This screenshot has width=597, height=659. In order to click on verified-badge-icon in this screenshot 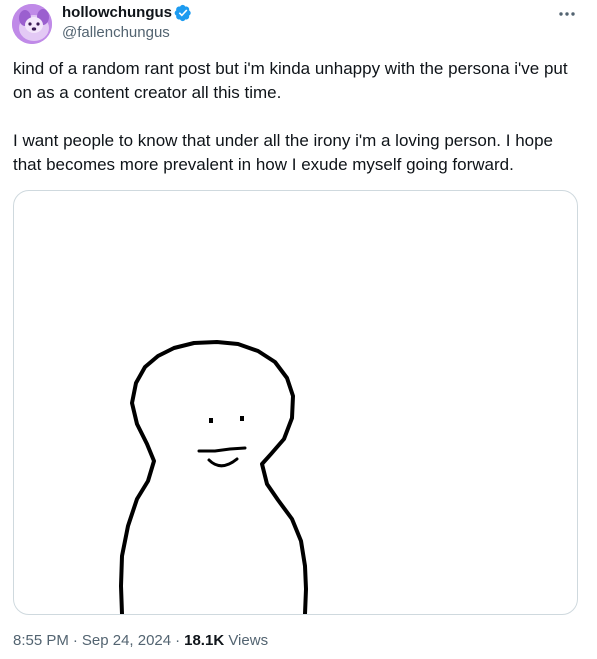, I will do `click(183, 13)`.